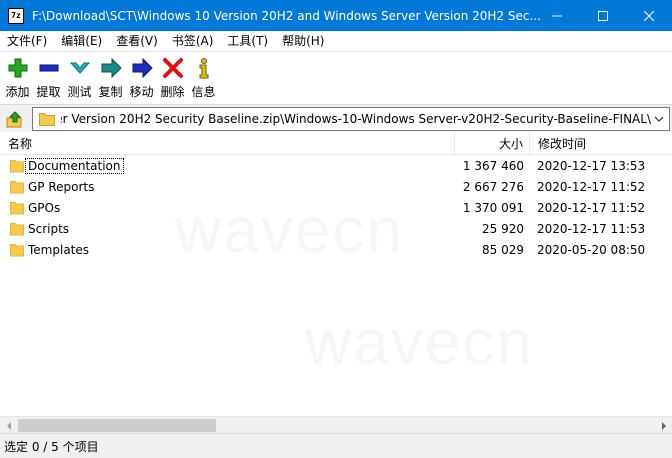 The width and height of the screenshot is (672, 458). Describe the element at coordinates (203, 92) in the screenshot. I see `info-label: 信息` at that location.